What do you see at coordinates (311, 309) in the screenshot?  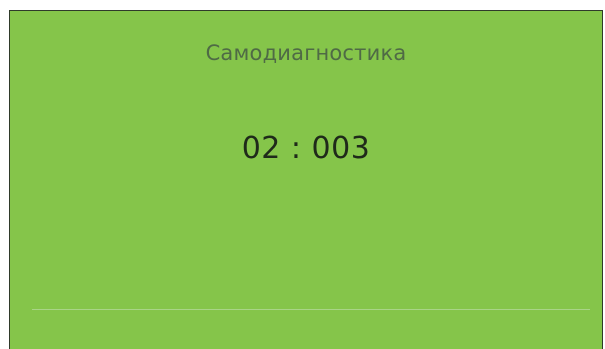 I see `bottom-divider` at bounding box center [311, 309].